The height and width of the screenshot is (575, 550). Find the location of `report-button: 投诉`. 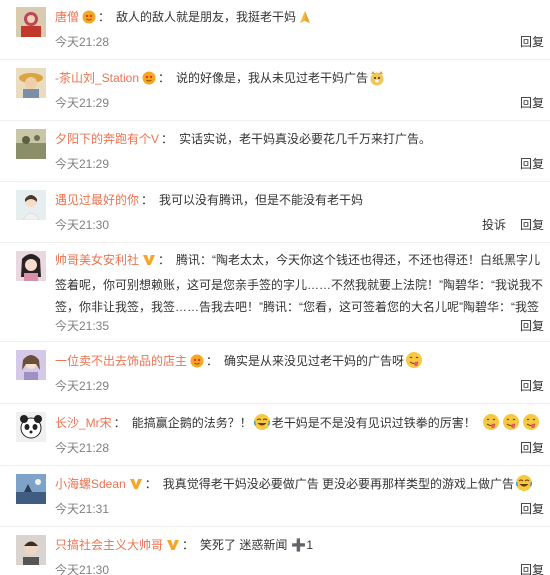

report-button: 投诉 is located at coordinates (494, 225).